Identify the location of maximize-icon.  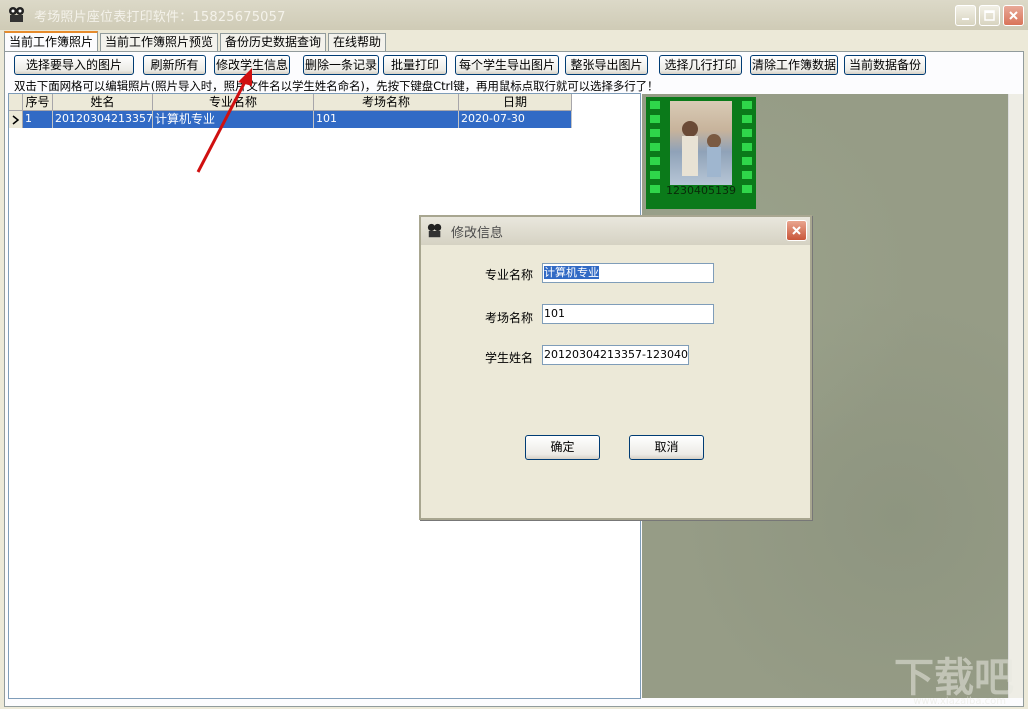
(989, 15).